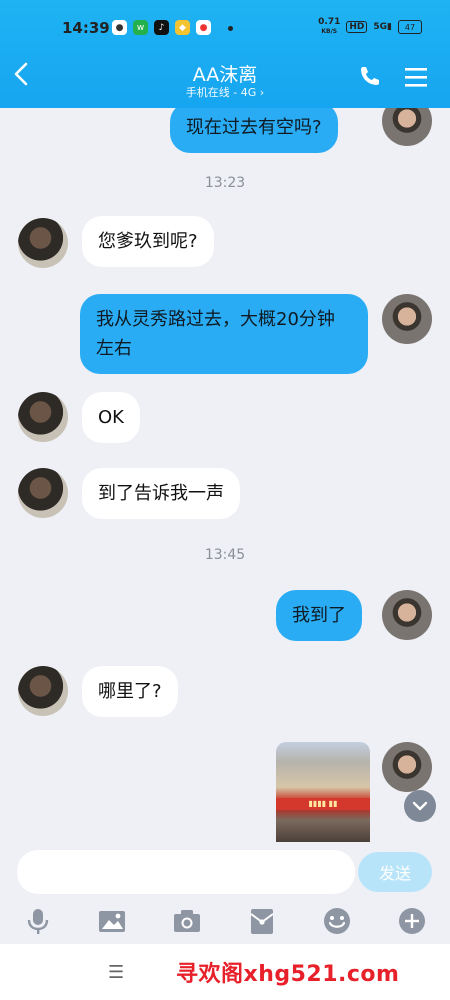  Describe the element at coordinates (225, 28) in the screenshot. I see `status-bar: 14:39 ● w ♪ ◆ ● 0.71 KB/S HD 5G▮ 47` at that location.